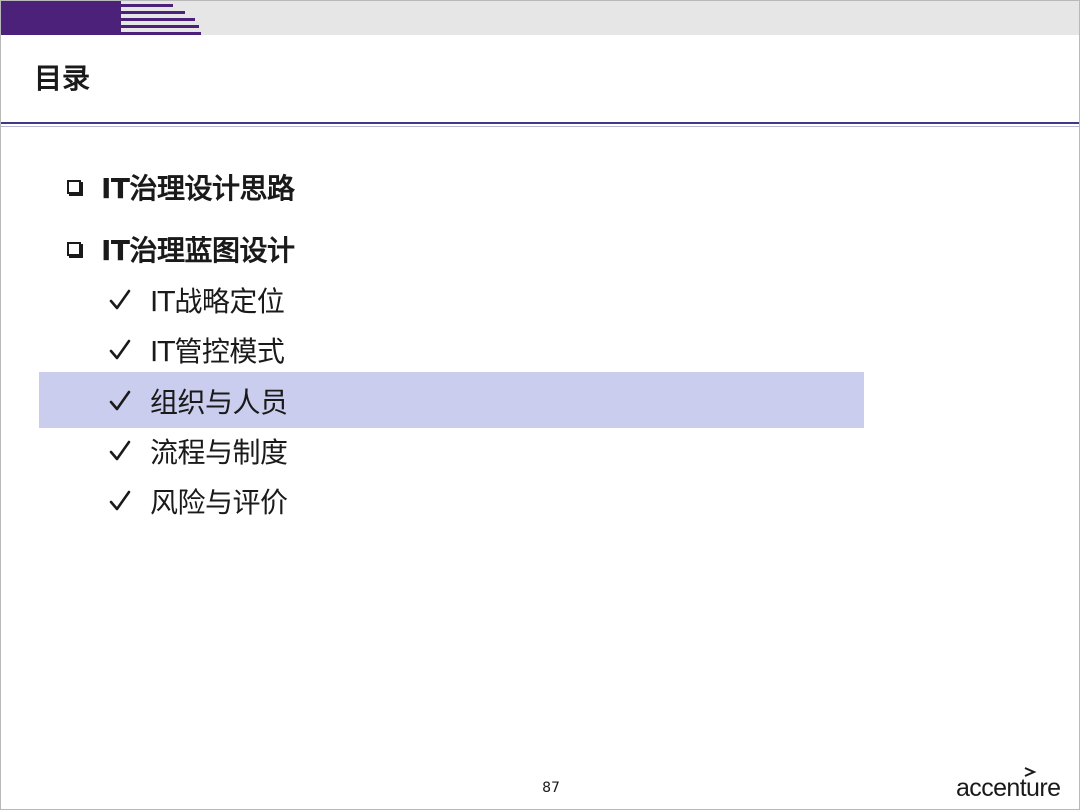  I want to click on brand-logo: accenture, so click(1013, 784).